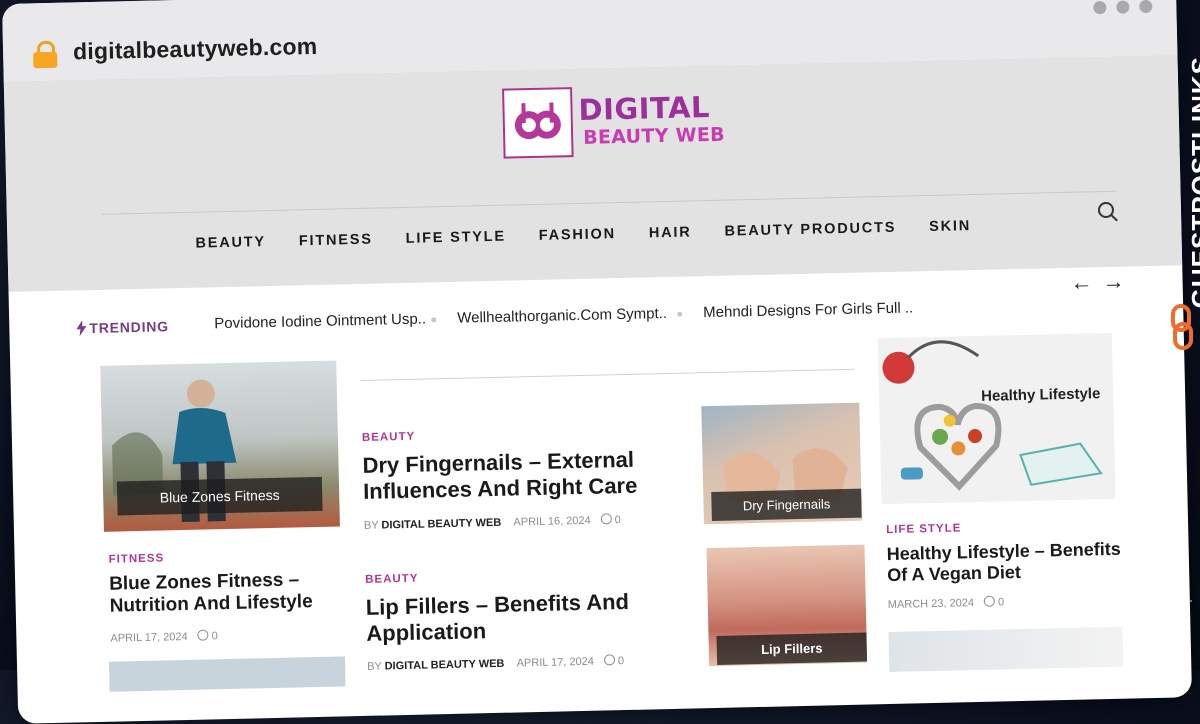 The height and width of the screenshot is (724, 1200). Describe the element at coordinates (1108, 212) in the screenshot. I see `search-icon` at that location.